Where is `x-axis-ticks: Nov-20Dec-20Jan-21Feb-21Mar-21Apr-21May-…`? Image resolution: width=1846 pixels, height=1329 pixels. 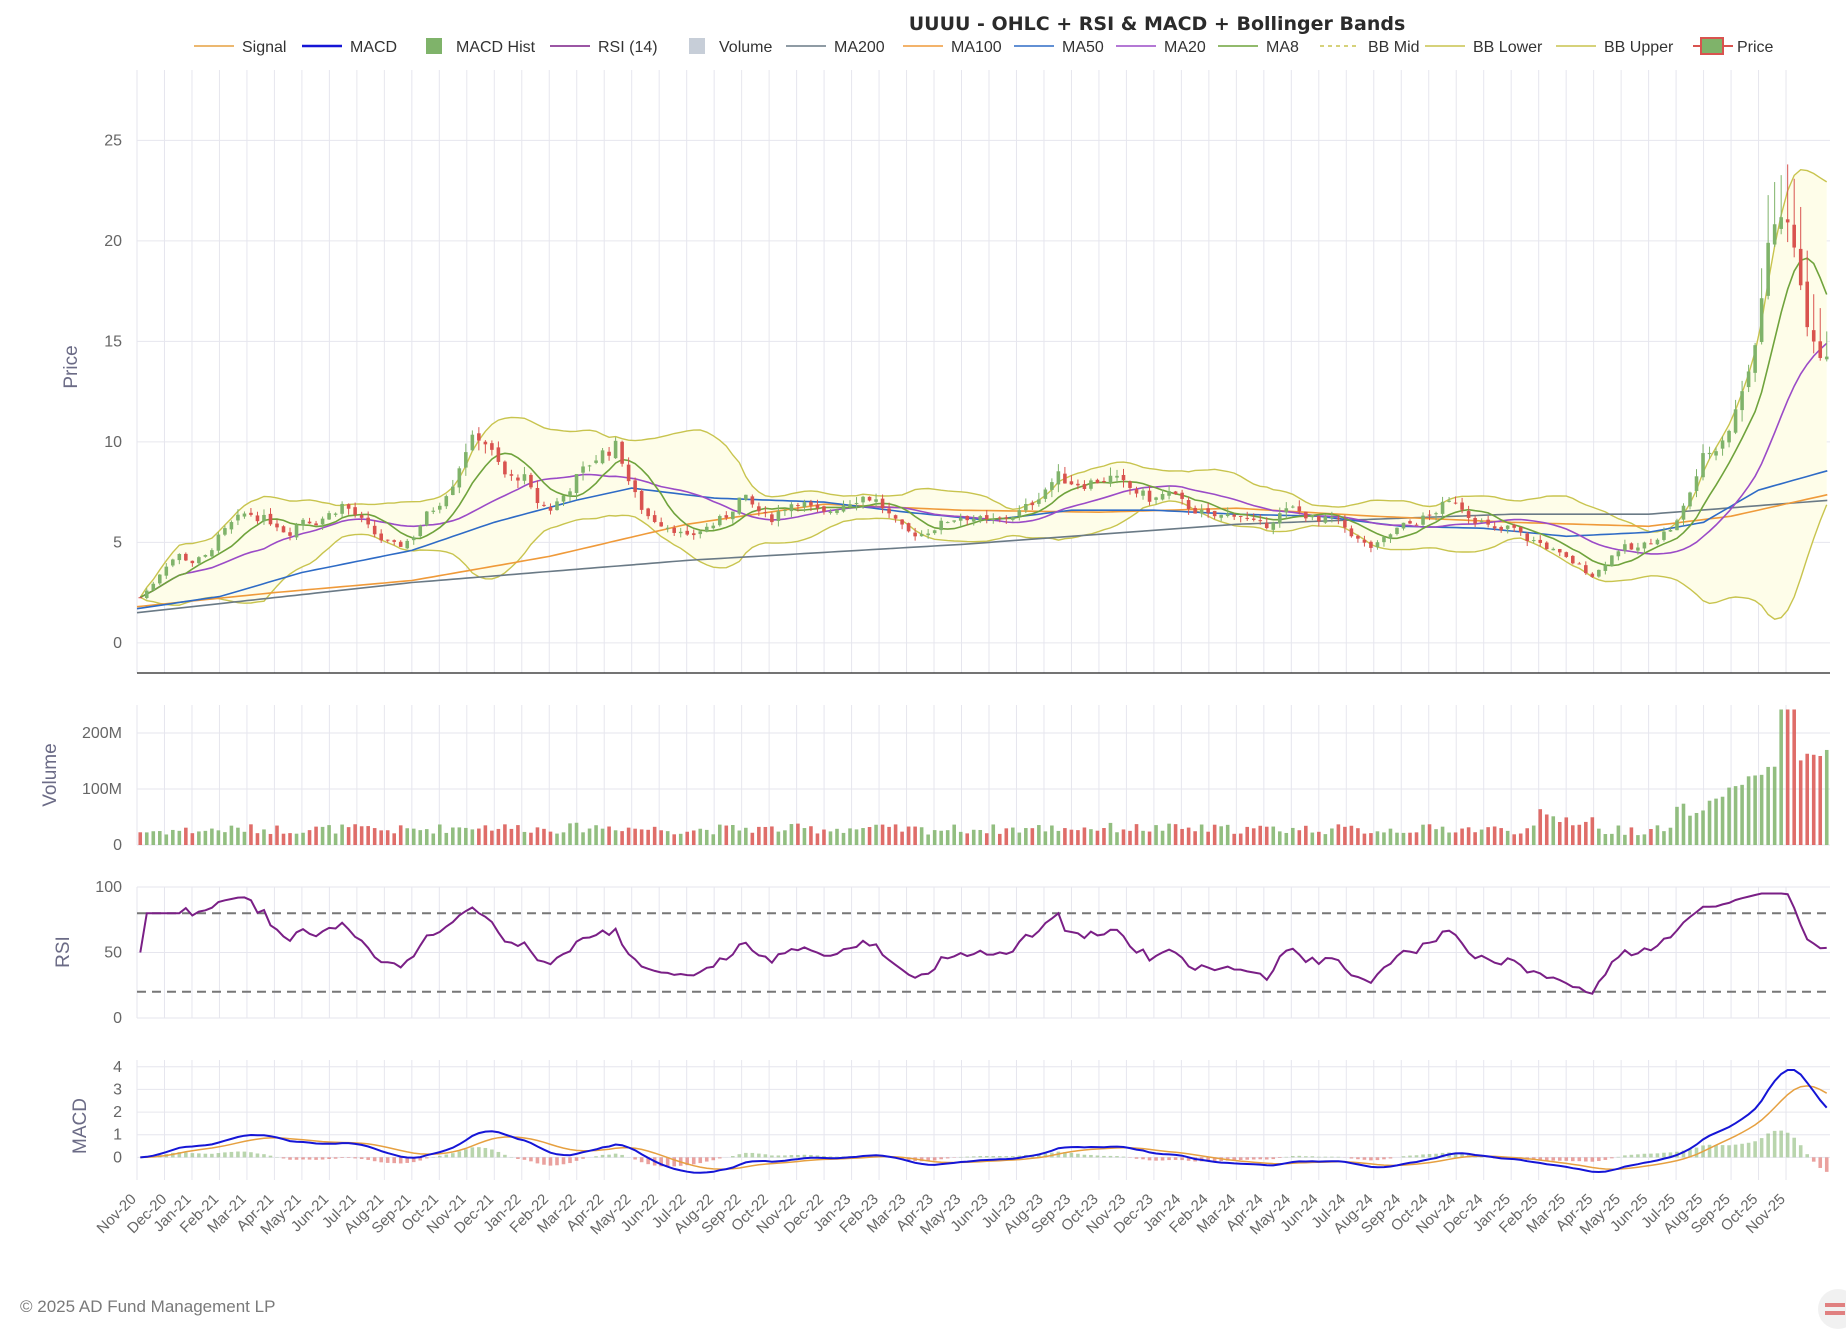 x-axis-ticks: Nov-20Dec-20Jan-21Feb-21Mar-21Apr-21May-… is located at coordinates (941, 1214).